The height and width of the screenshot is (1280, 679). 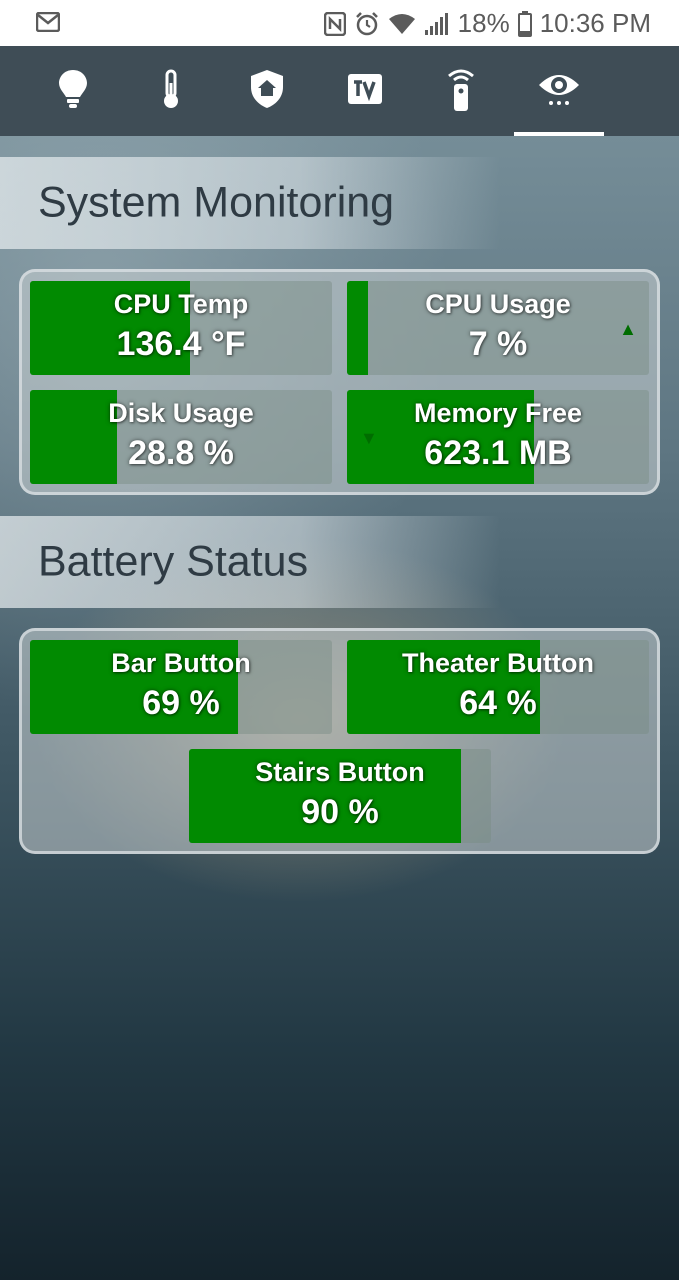 What do you see at coordinates (334, 23) in the screenshot?
I see `nfc-icon` at bounding box center [334, 23].